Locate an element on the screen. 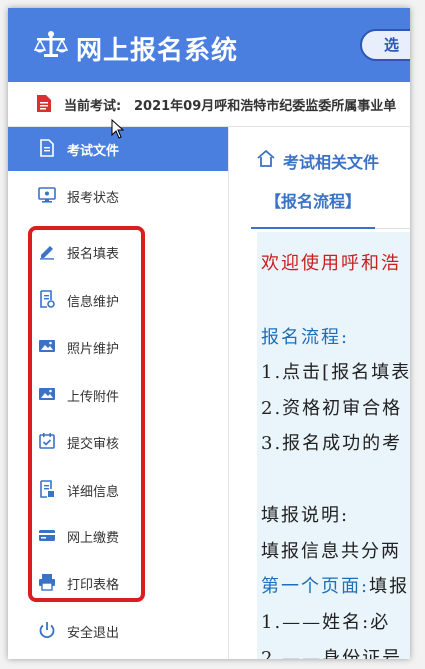 This screenshot has height=669, width=425. sidebar-item-label: 网上缴费 is located at coordinates (93, 538).